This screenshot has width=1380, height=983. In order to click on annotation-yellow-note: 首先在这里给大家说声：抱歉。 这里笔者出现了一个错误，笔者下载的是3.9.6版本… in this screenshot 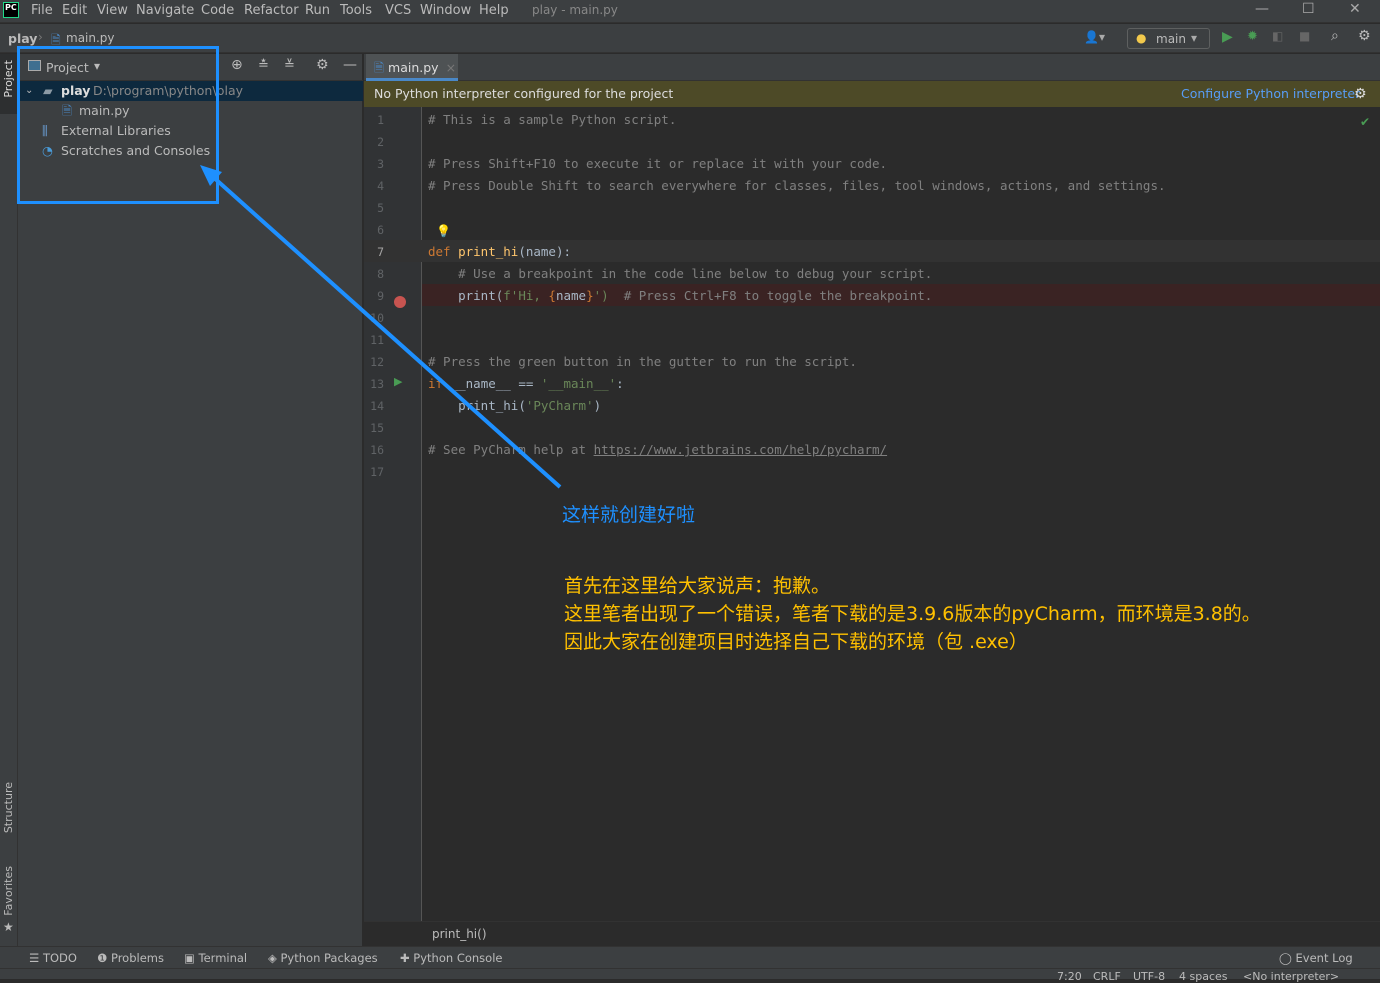, I will do `click(912, 614)`.